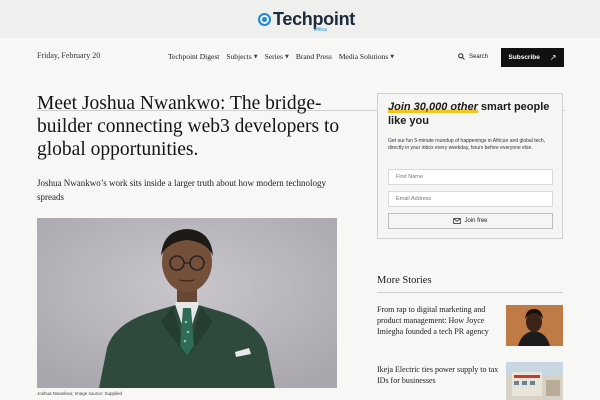  What do you see at coordinates (479, 56) in the screenshot?
I see `search-label: Search` at bounding box center [479, 56].